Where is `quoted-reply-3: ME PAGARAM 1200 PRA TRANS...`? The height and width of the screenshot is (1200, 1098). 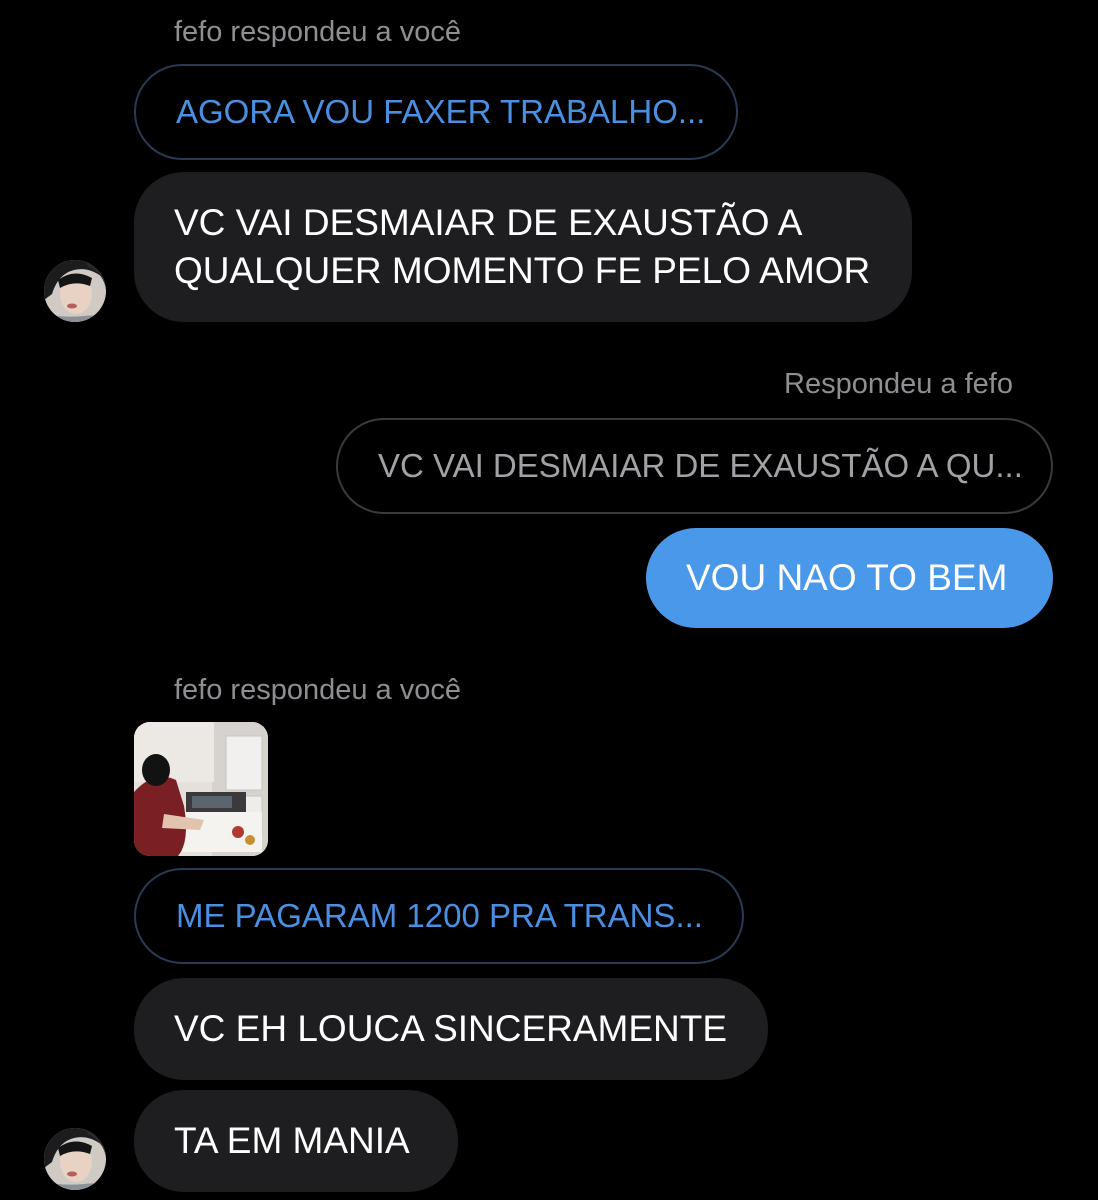 quoted-reply-3: ME PAGARAM 1200 PRA TRANS... is located at coordinates (439, 916).